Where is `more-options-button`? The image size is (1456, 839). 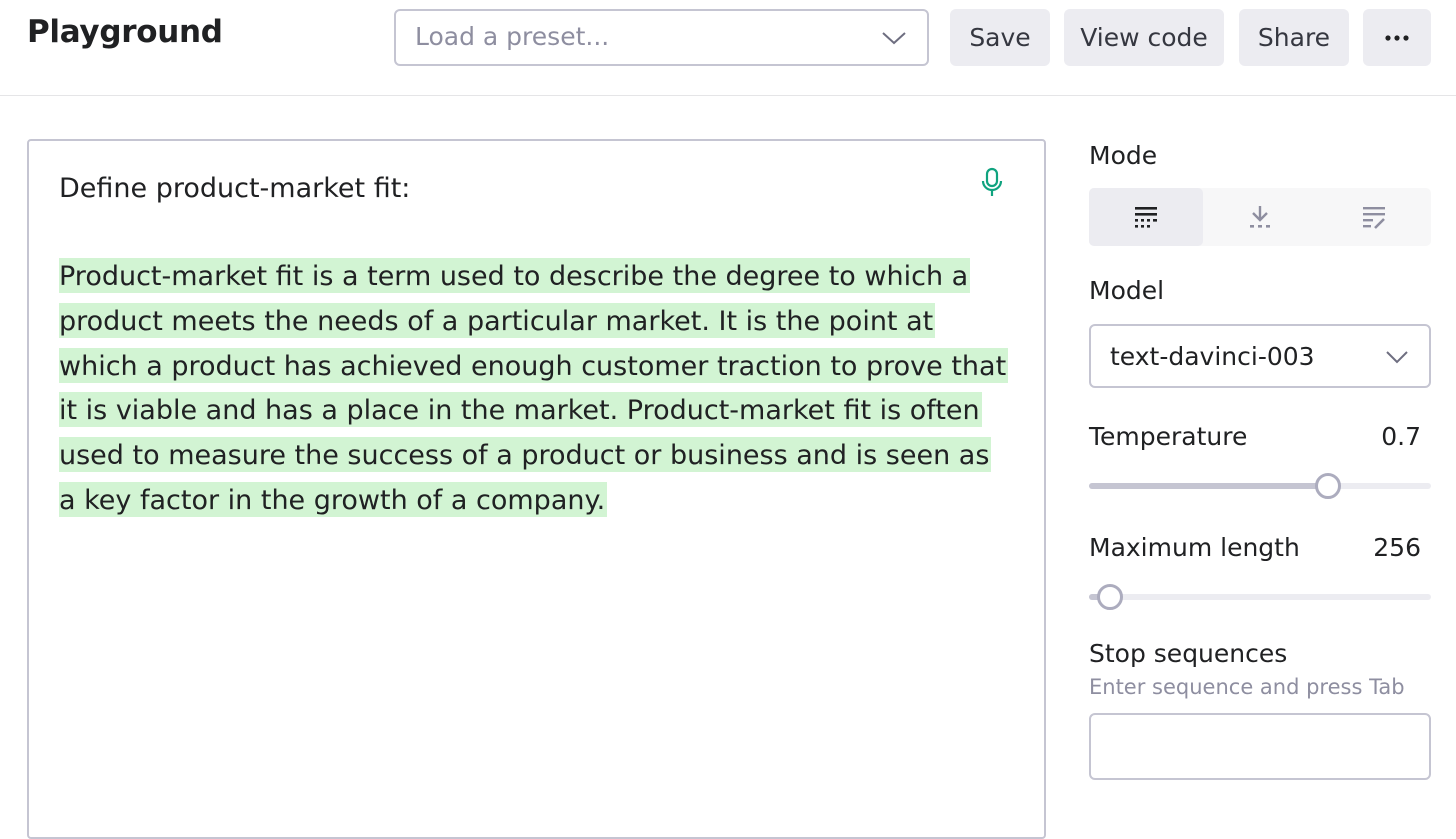 more-options-button is located at coordinates (1397, 37).